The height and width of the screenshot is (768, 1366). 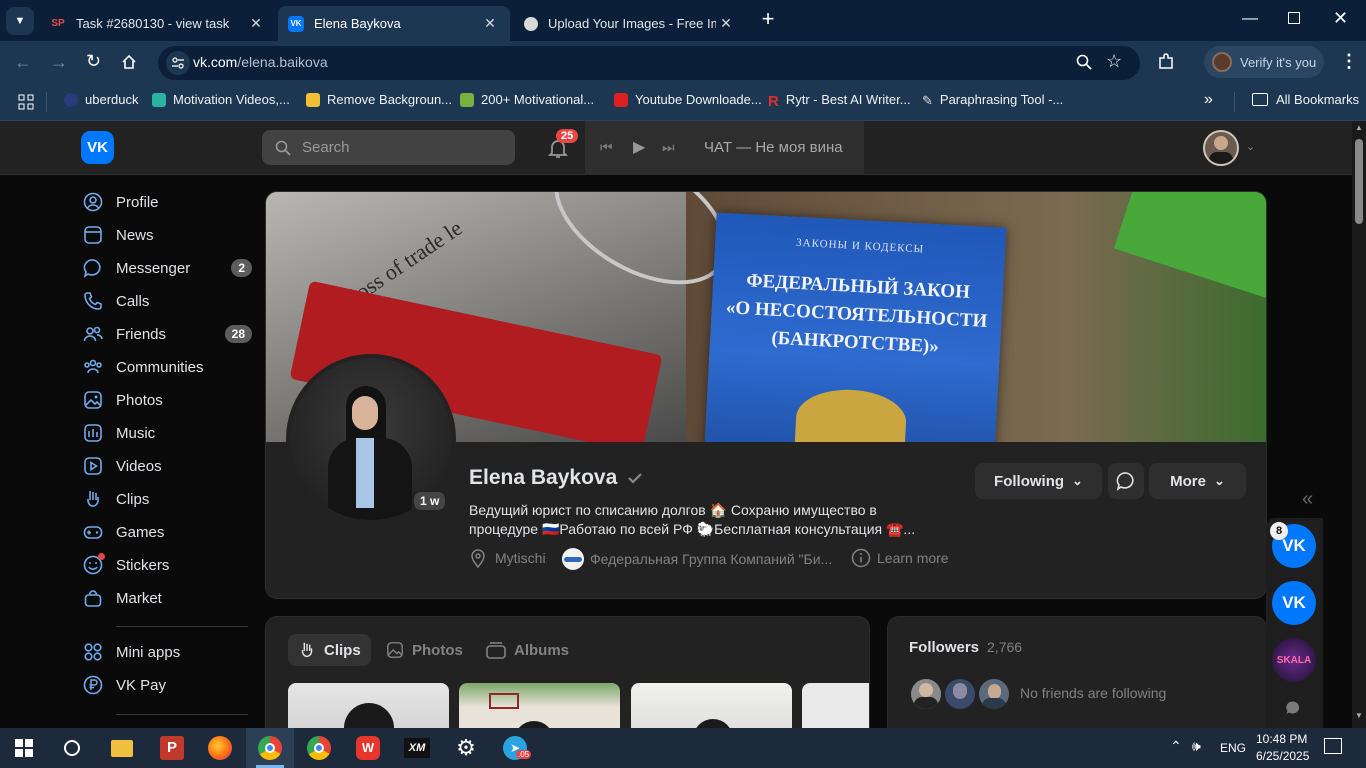 What do you see at coordinates (122, 748) in the screenshot?
I see `taskbar-file-explorer` at bounding box center [122, 748].